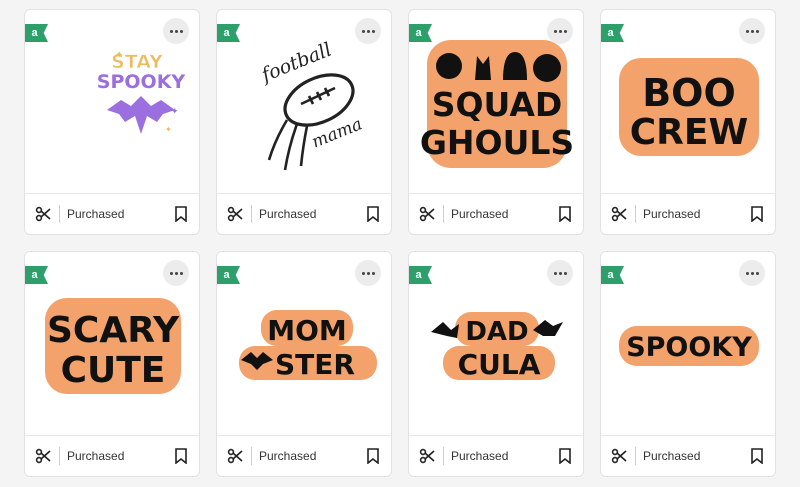 This screenshot has width=800, height=487. What do you see at coordinates (689, 93) in the screenshot?
I see `artwork-text: BOO` at bounding box center [689, 93].